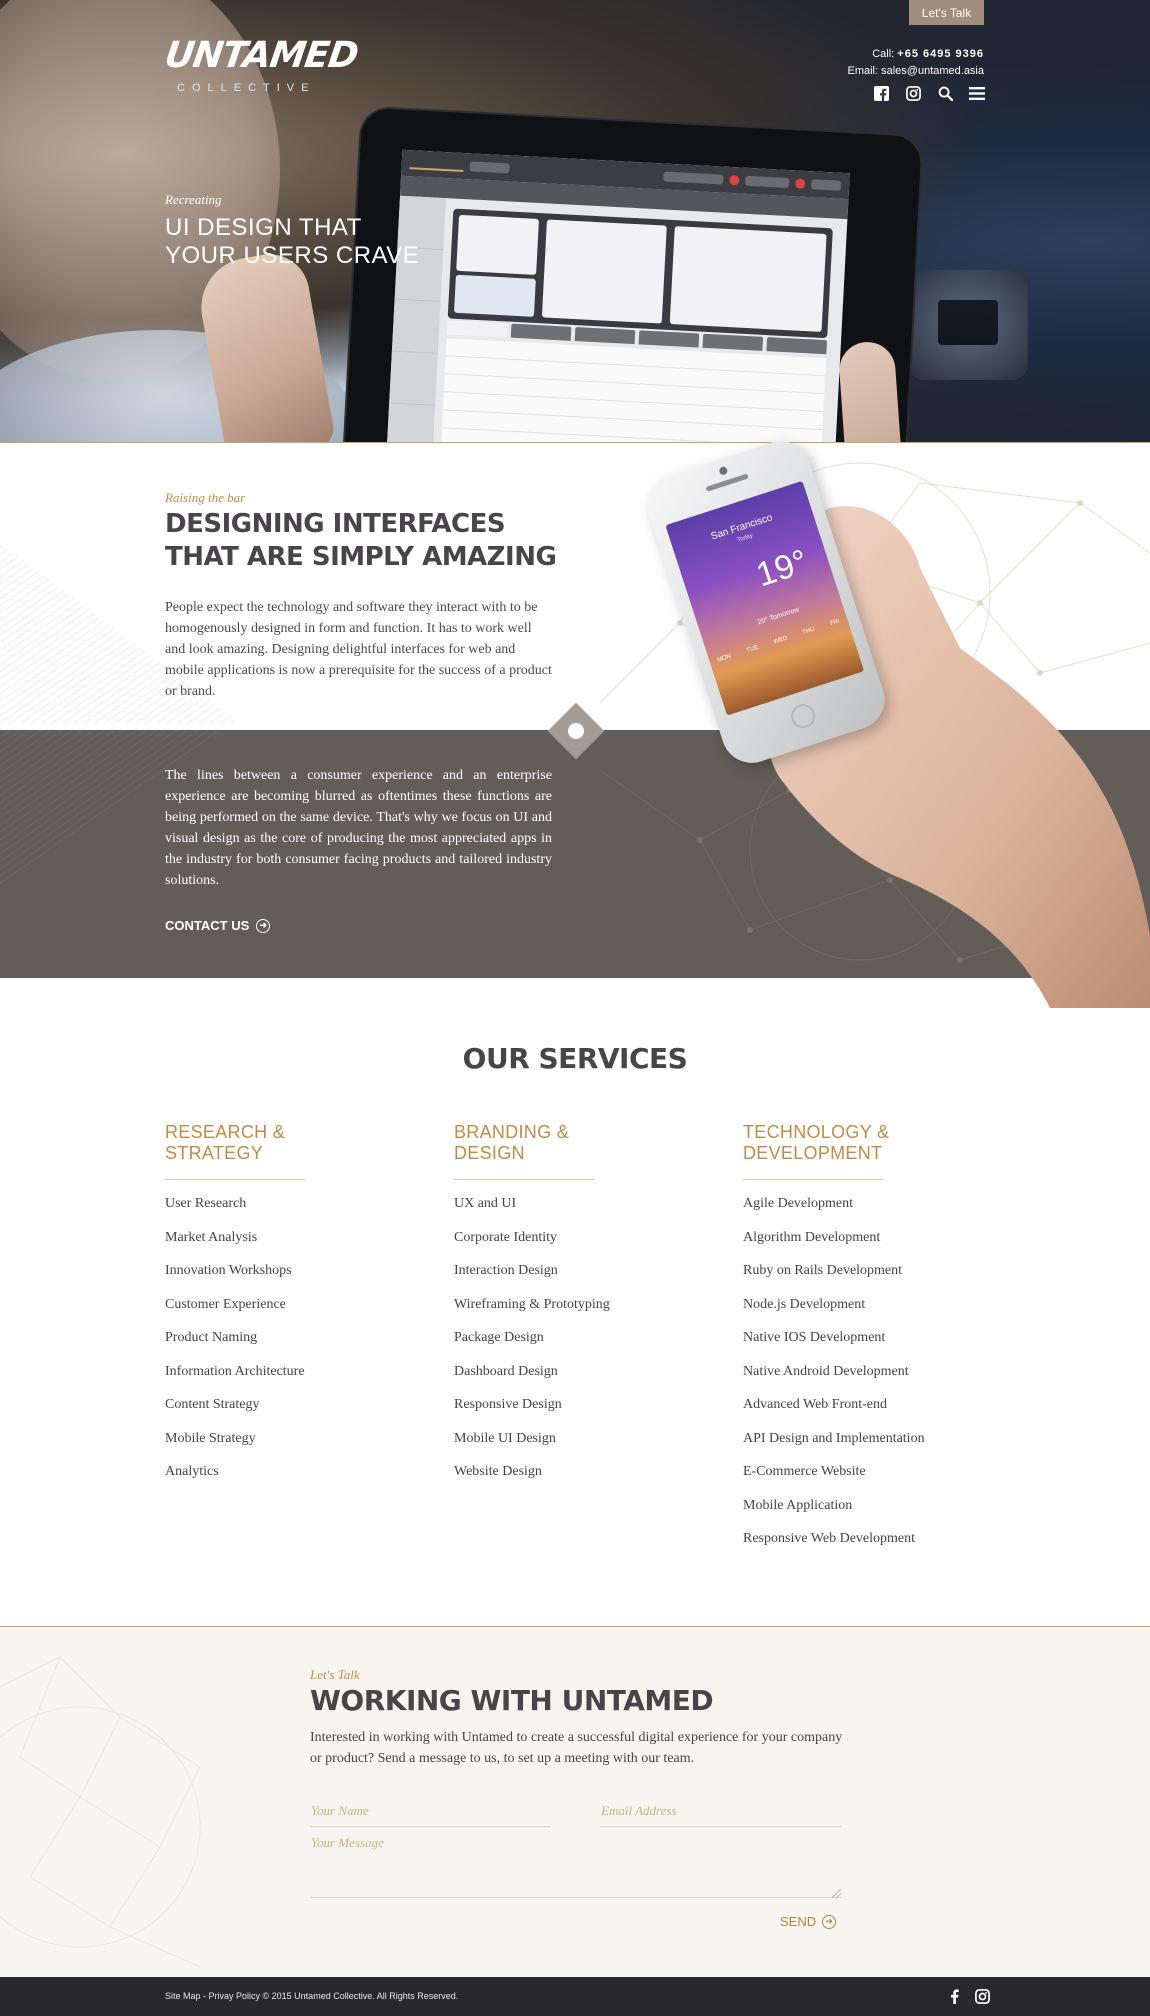 The width and height of the screenshot is (1150, 2016). I want to click on hero-title: UI DESIGN THAT YOUR USERS CRAVE, so click(292, 242).